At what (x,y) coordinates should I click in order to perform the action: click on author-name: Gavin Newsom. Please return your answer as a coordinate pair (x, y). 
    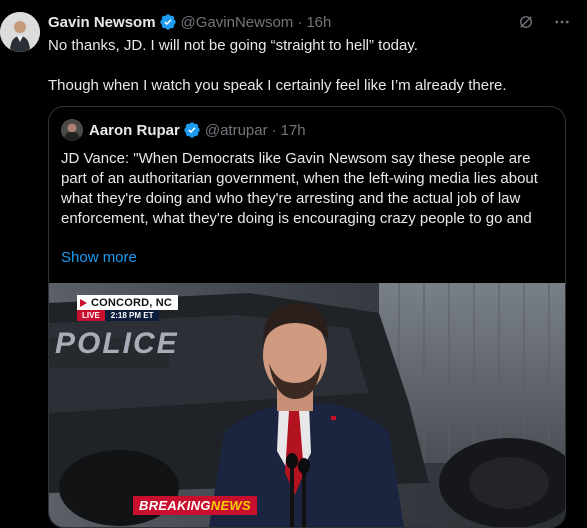
    Looking at the image, I should click on (102, 22).